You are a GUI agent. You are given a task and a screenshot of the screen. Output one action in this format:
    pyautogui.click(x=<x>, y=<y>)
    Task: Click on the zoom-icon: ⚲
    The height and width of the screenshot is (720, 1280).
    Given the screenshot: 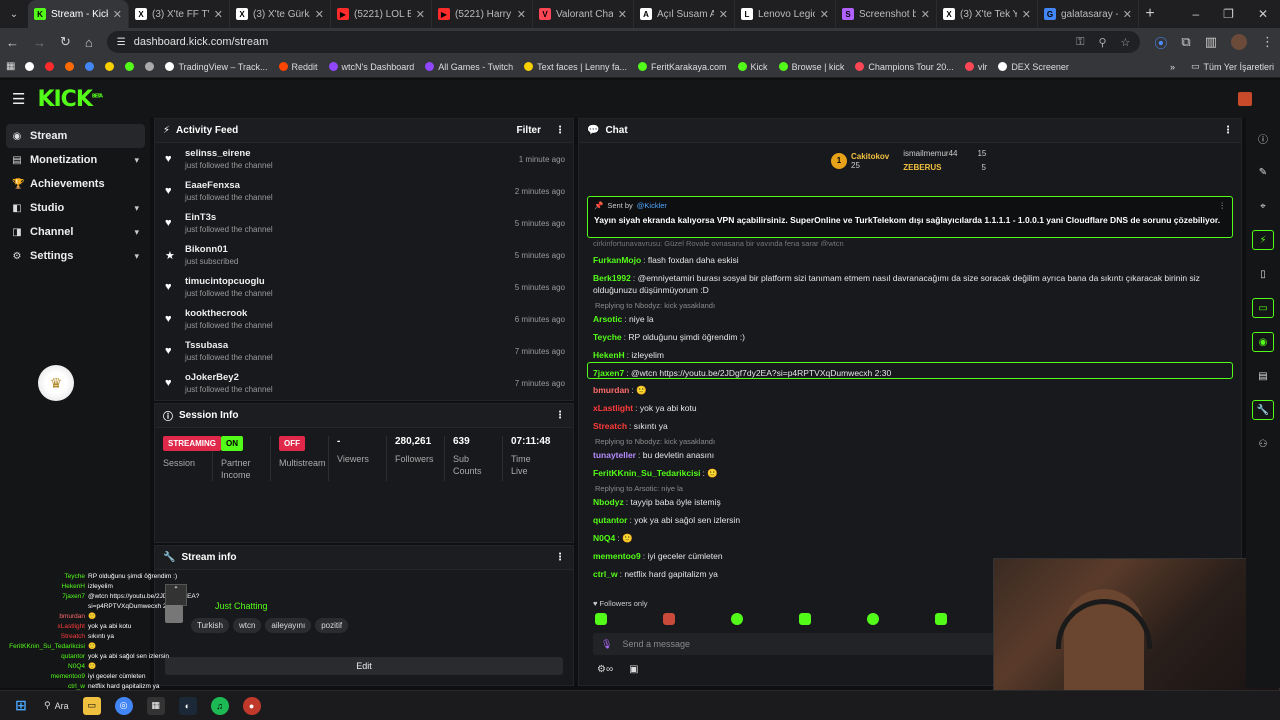 What is the action you would take?
    pyautogui.click(x=1102, y=42)
    